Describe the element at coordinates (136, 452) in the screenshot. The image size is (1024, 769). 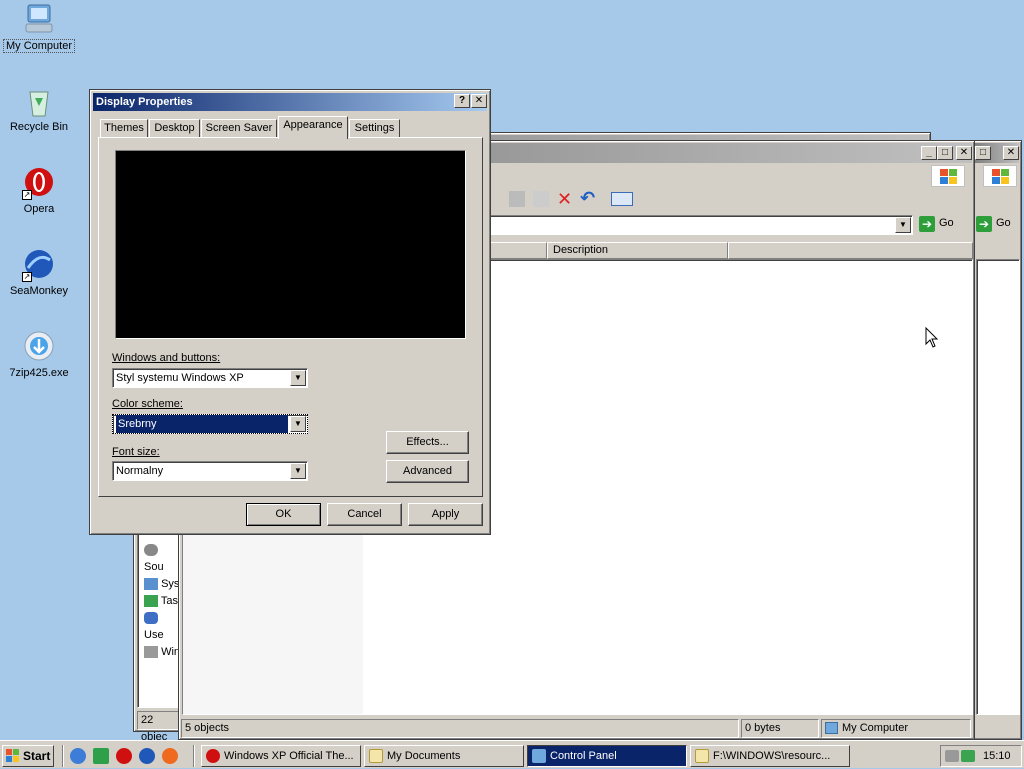
I see `font-size-label: Font size:` at that location.